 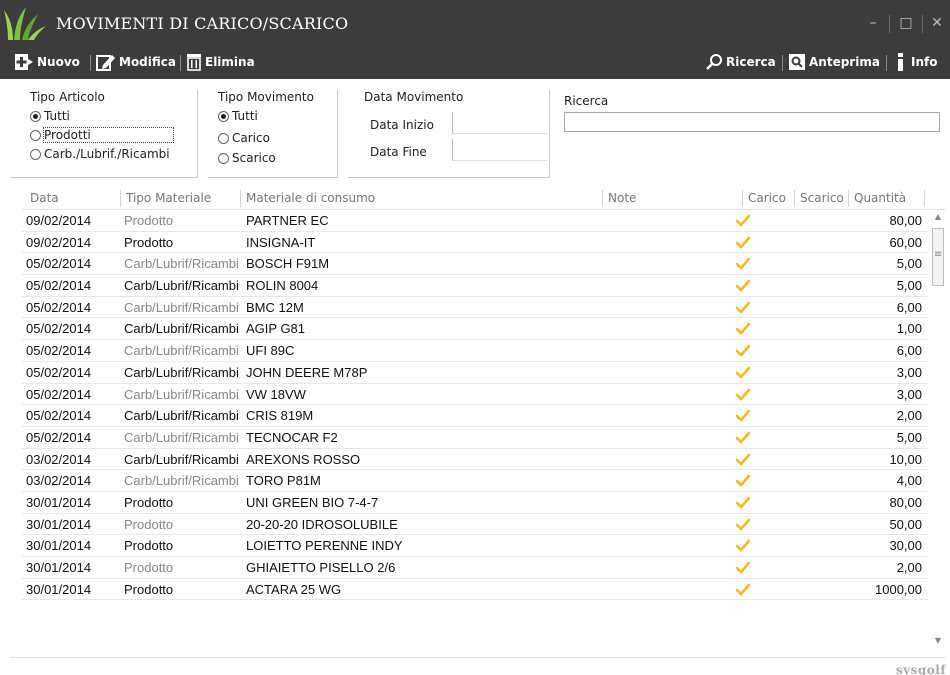 I want to click on elimina-label: Elimina, so click(x=230, y=62).